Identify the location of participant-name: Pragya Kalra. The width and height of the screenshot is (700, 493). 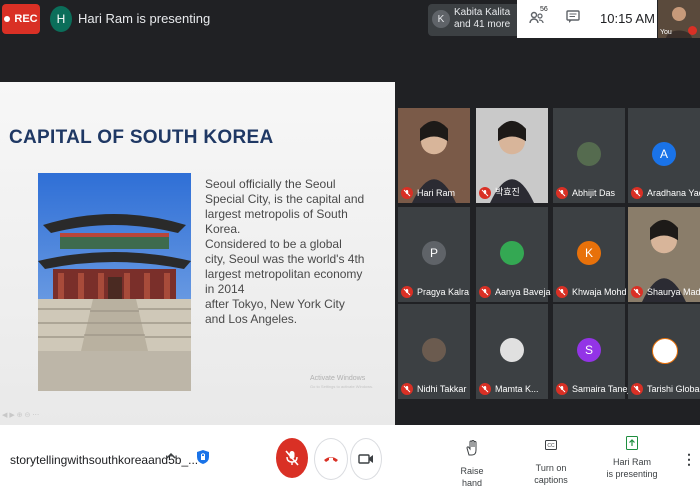
(443, 292).